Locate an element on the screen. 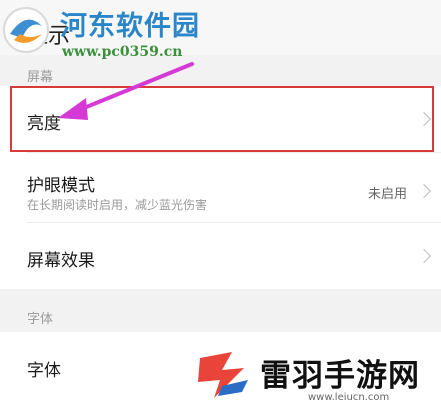  brand-url: www.leiucn.com is located at coordinates (349, 397).